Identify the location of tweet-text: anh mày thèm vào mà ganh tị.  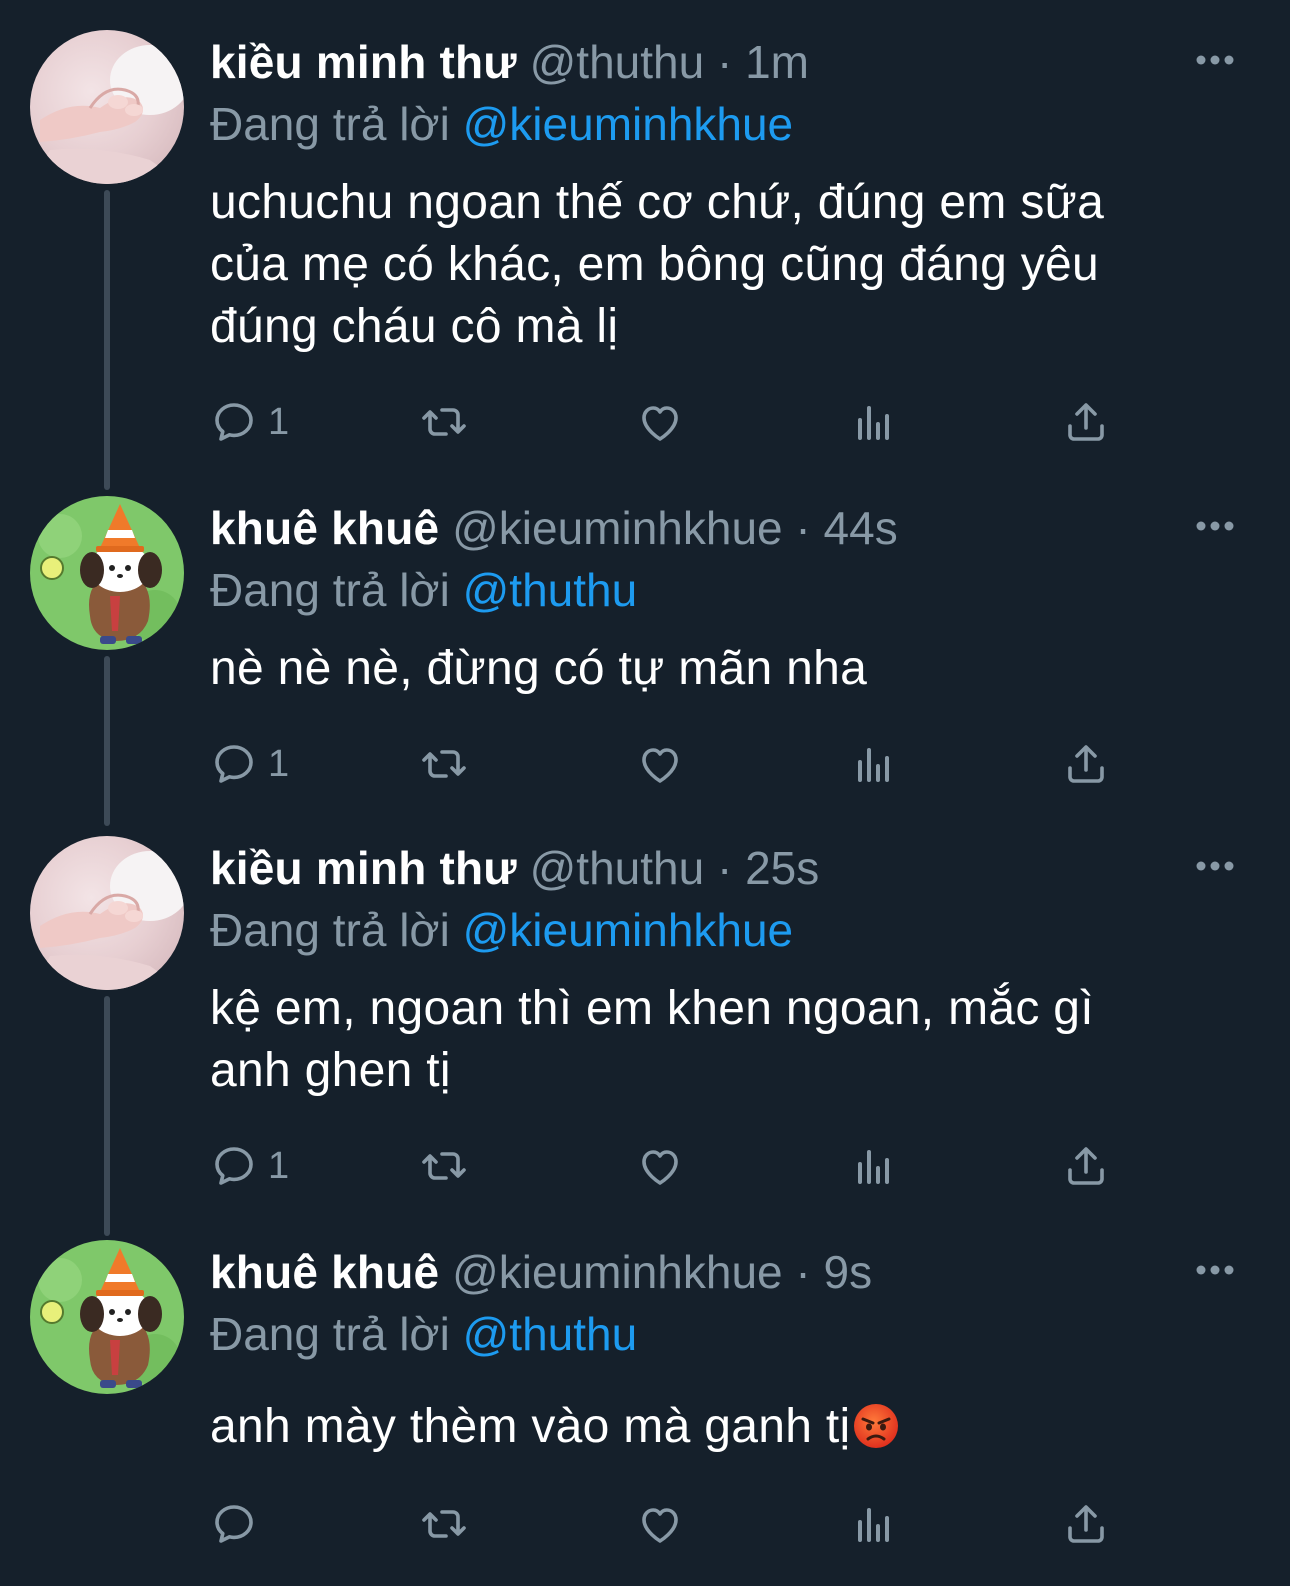
(710, 1427).